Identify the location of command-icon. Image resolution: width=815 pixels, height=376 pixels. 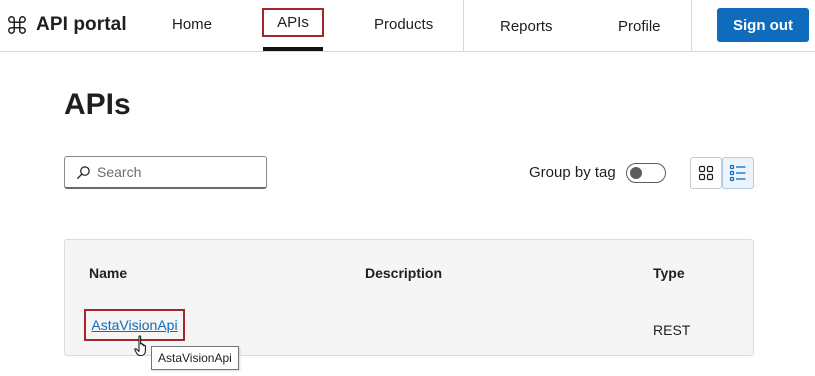
(17, 25).